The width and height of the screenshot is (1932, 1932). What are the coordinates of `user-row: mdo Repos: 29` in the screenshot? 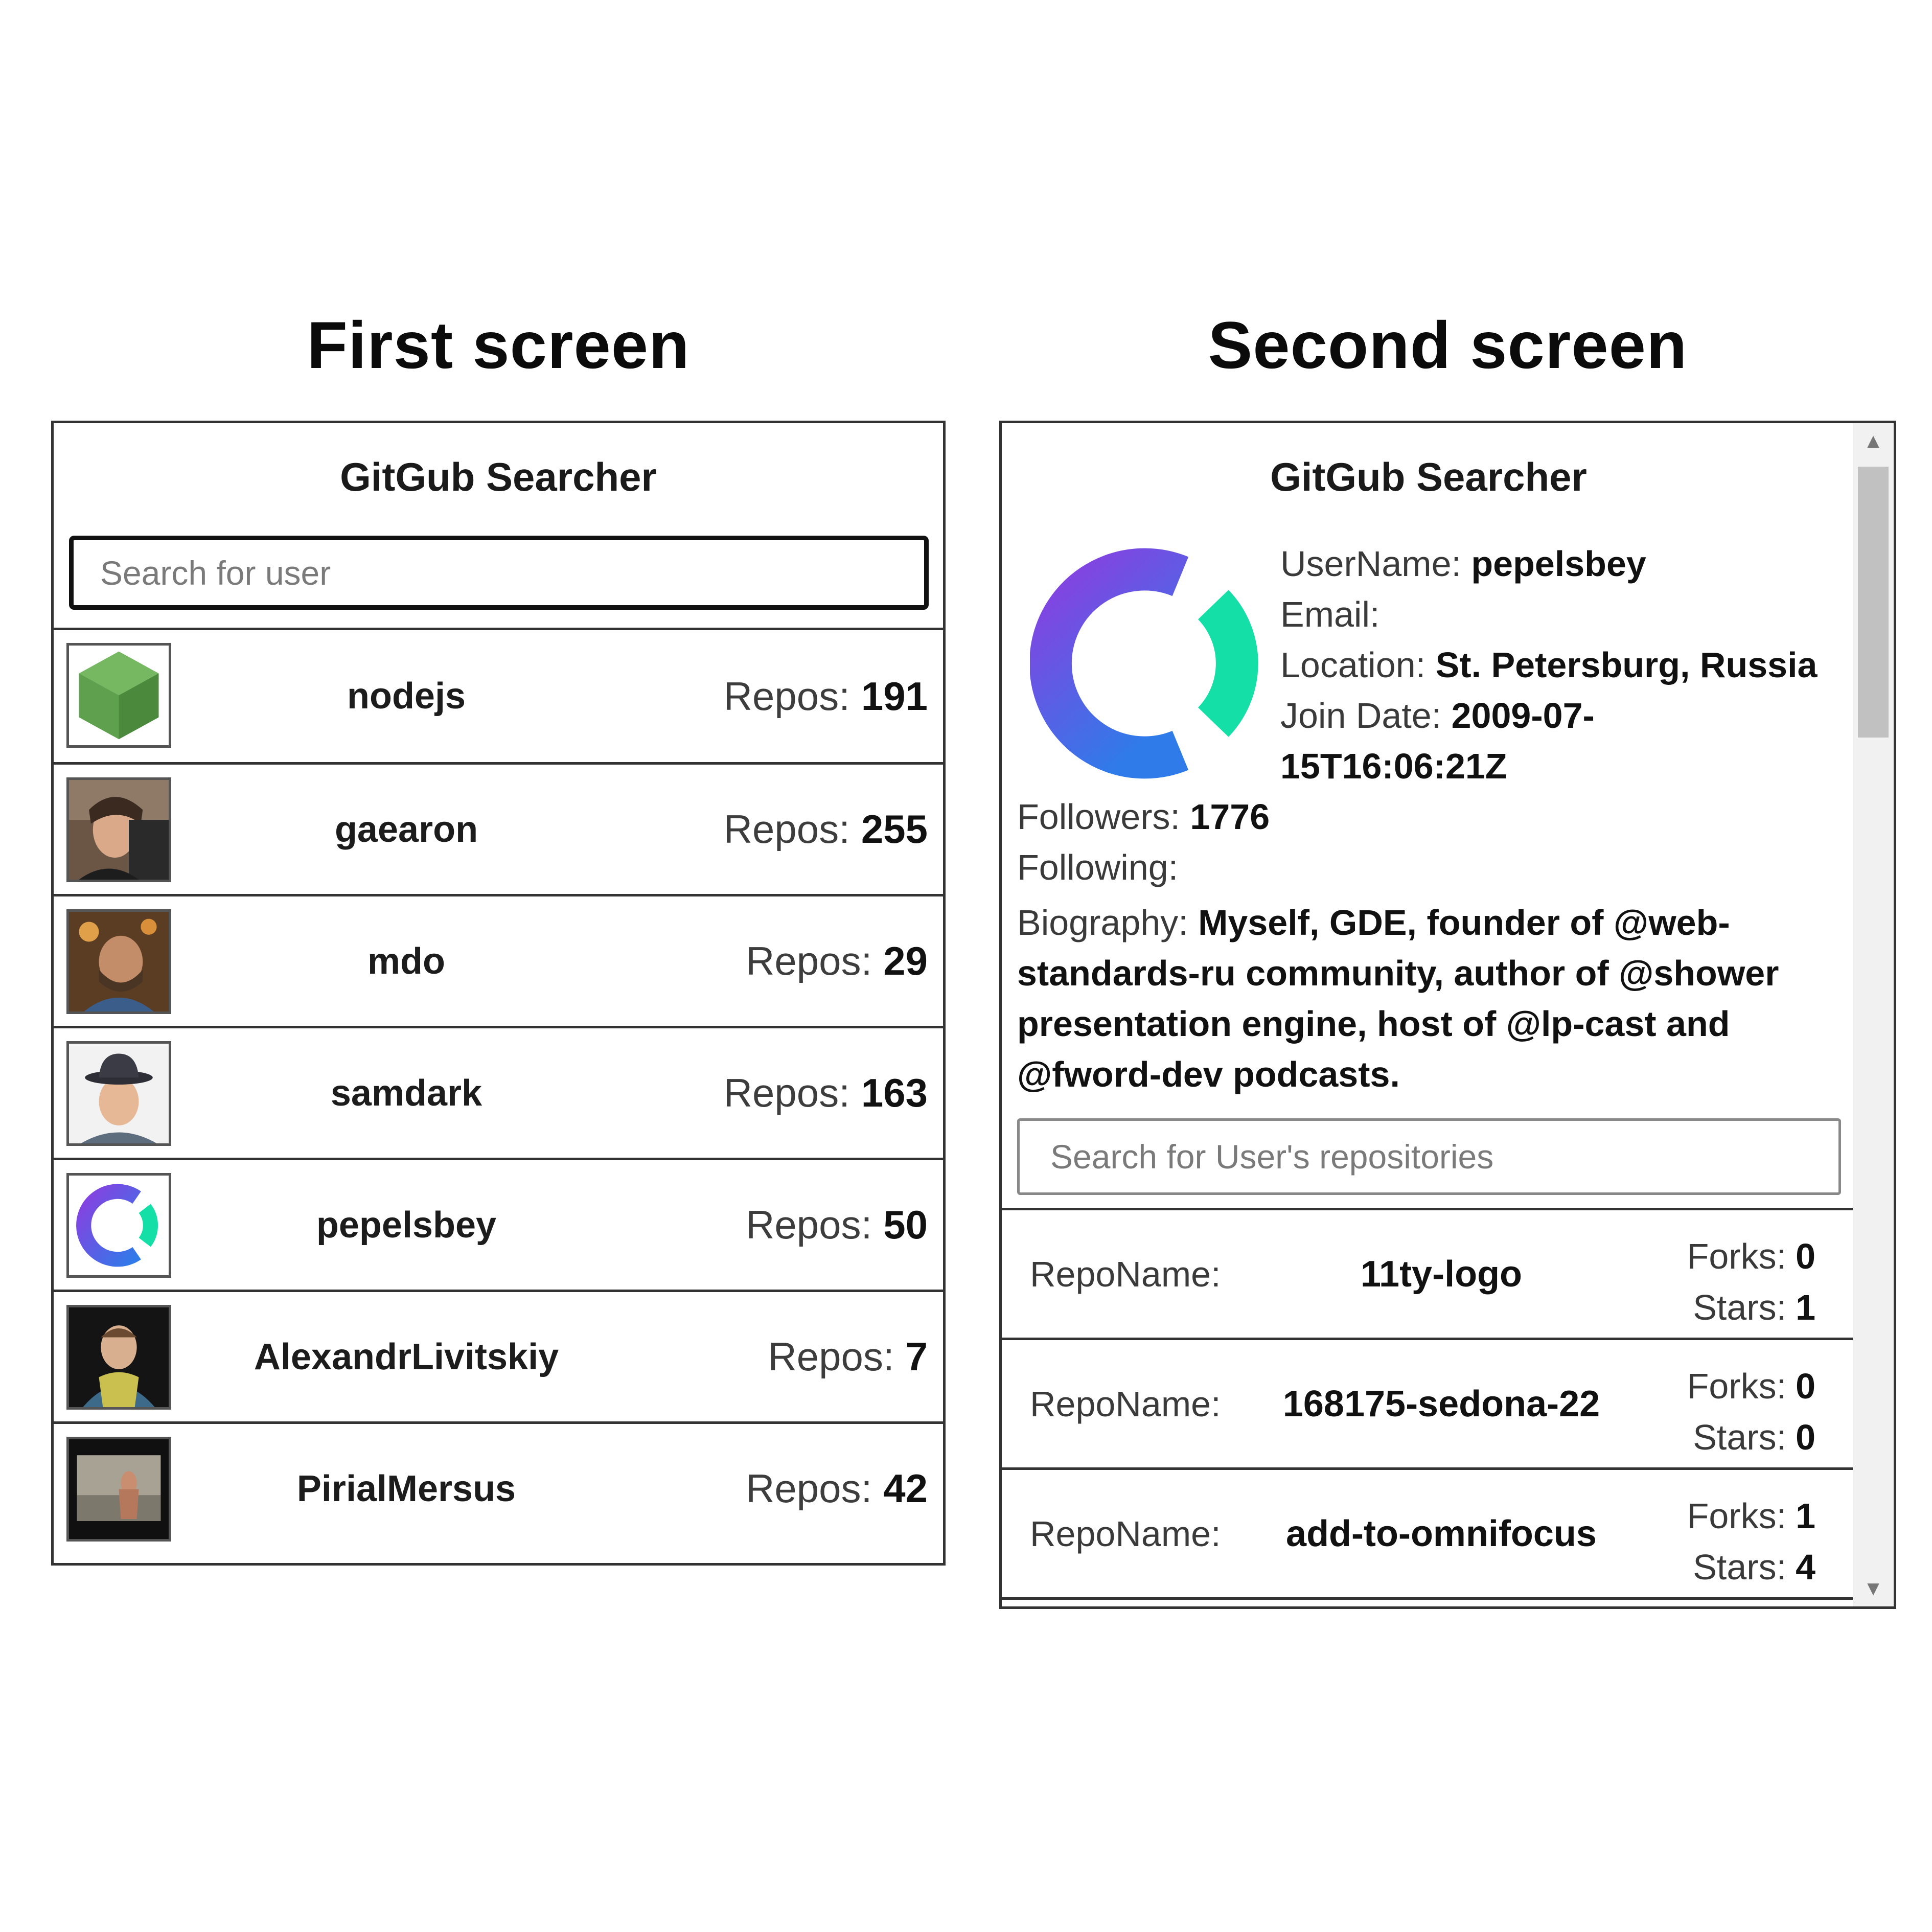 It's located at (498, 960).